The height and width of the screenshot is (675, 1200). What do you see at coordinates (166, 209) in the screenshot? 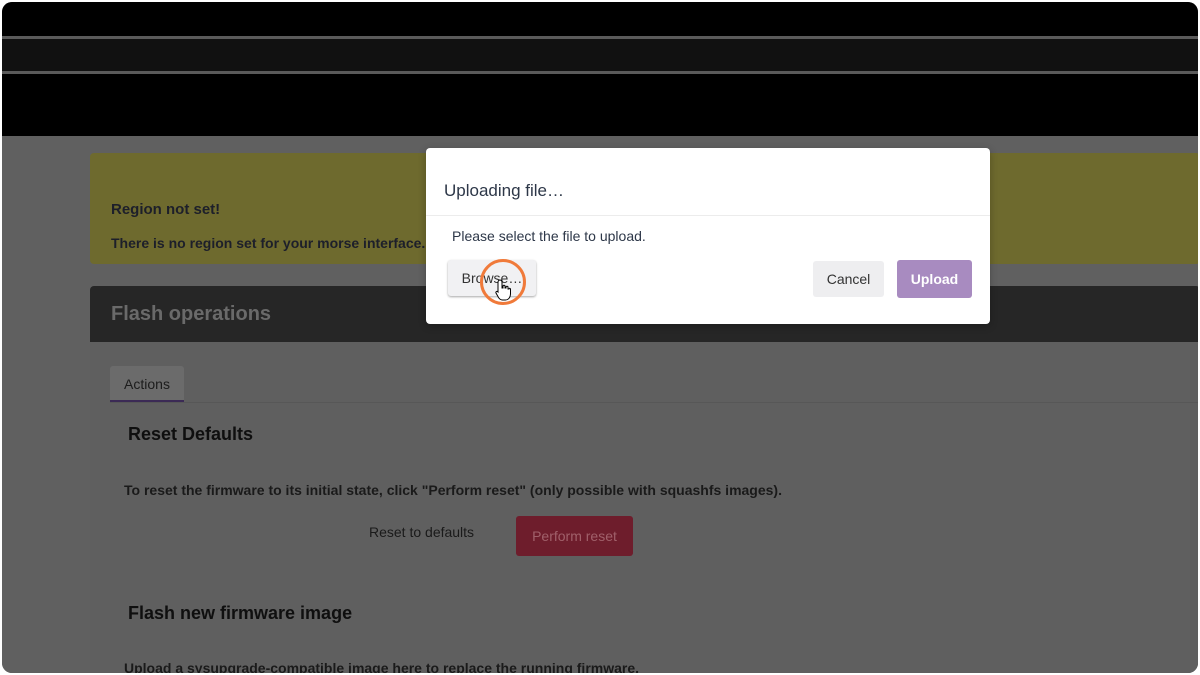
I see `alert-title: Region not set!` at bounding box center [166, 209].